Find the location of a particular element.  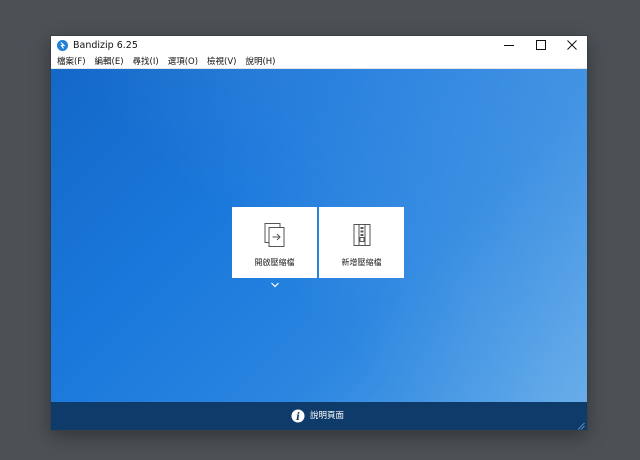

menu-edit: 編輯(E) is located at coordinates (109, 62).